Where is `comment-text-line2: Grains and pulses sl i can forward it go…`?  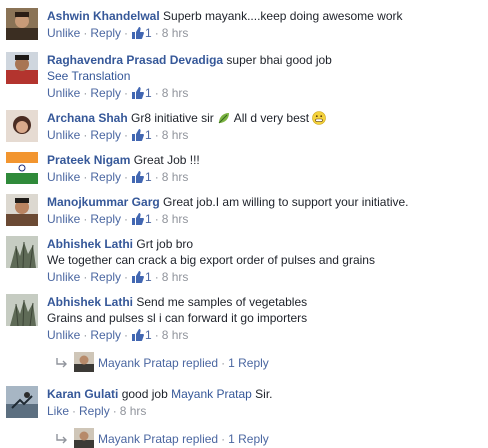
comment-text-line2: Grains and pulses sl i can forward it go… is located at coordinates (177, 318).